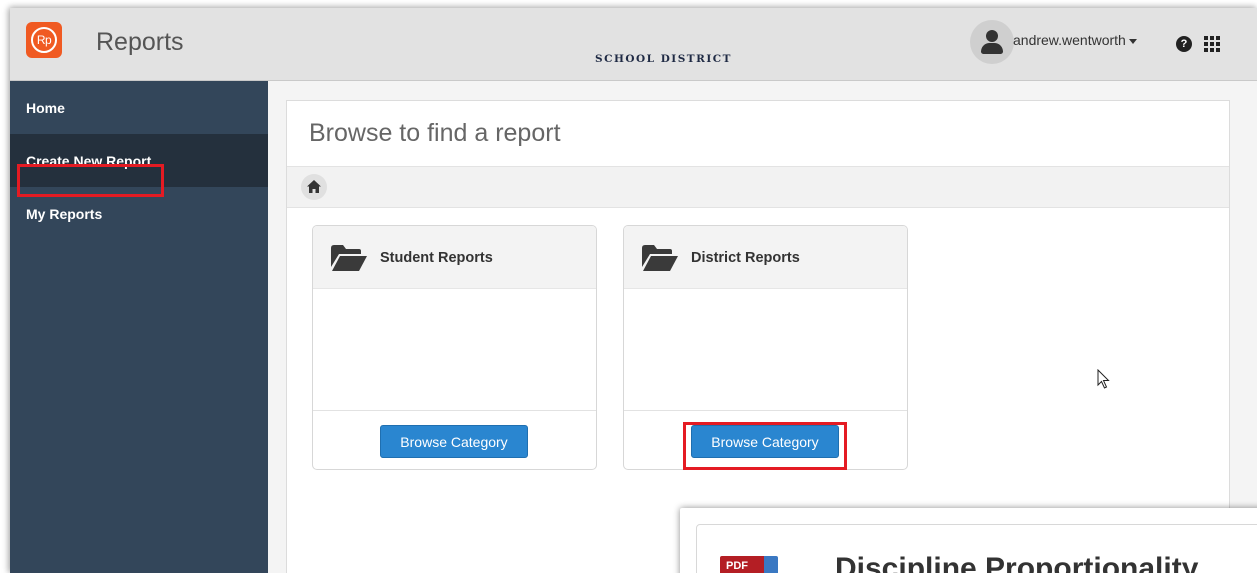  I want to click on user-avatar-icon, so click(992, 42).